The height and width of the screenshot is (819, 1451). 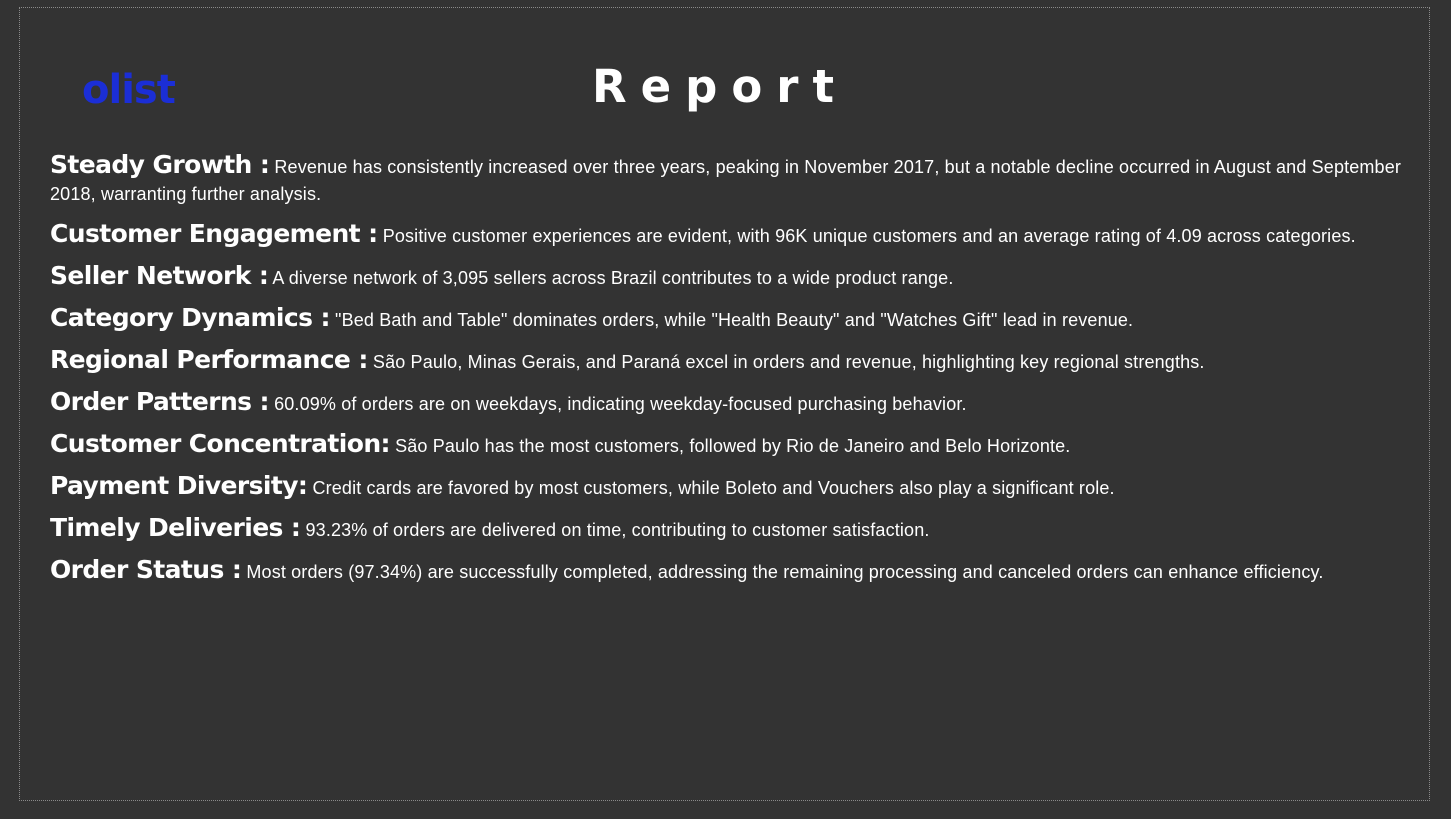 I want to click on item-heading: Payment Diversity:, so click(x=179, y=485).